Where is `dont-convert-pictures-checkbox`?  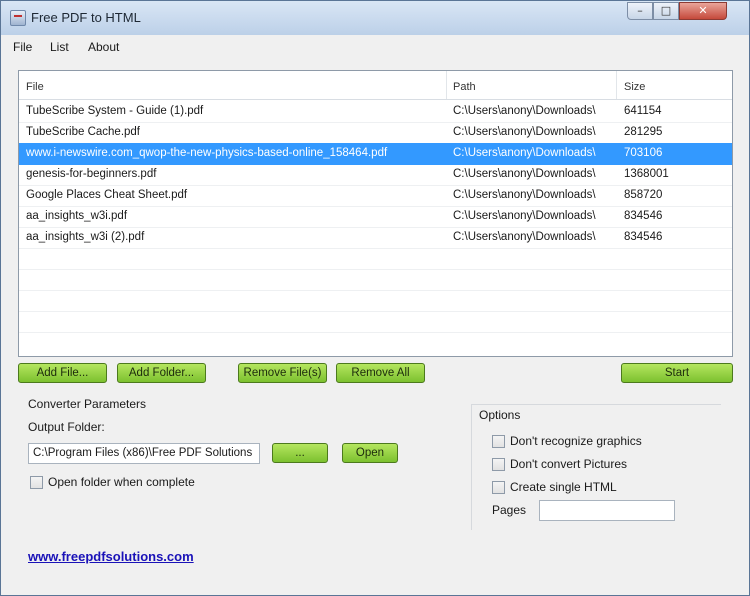
dont-convert-pictures-checkbox is located at coordinates (498, 464).